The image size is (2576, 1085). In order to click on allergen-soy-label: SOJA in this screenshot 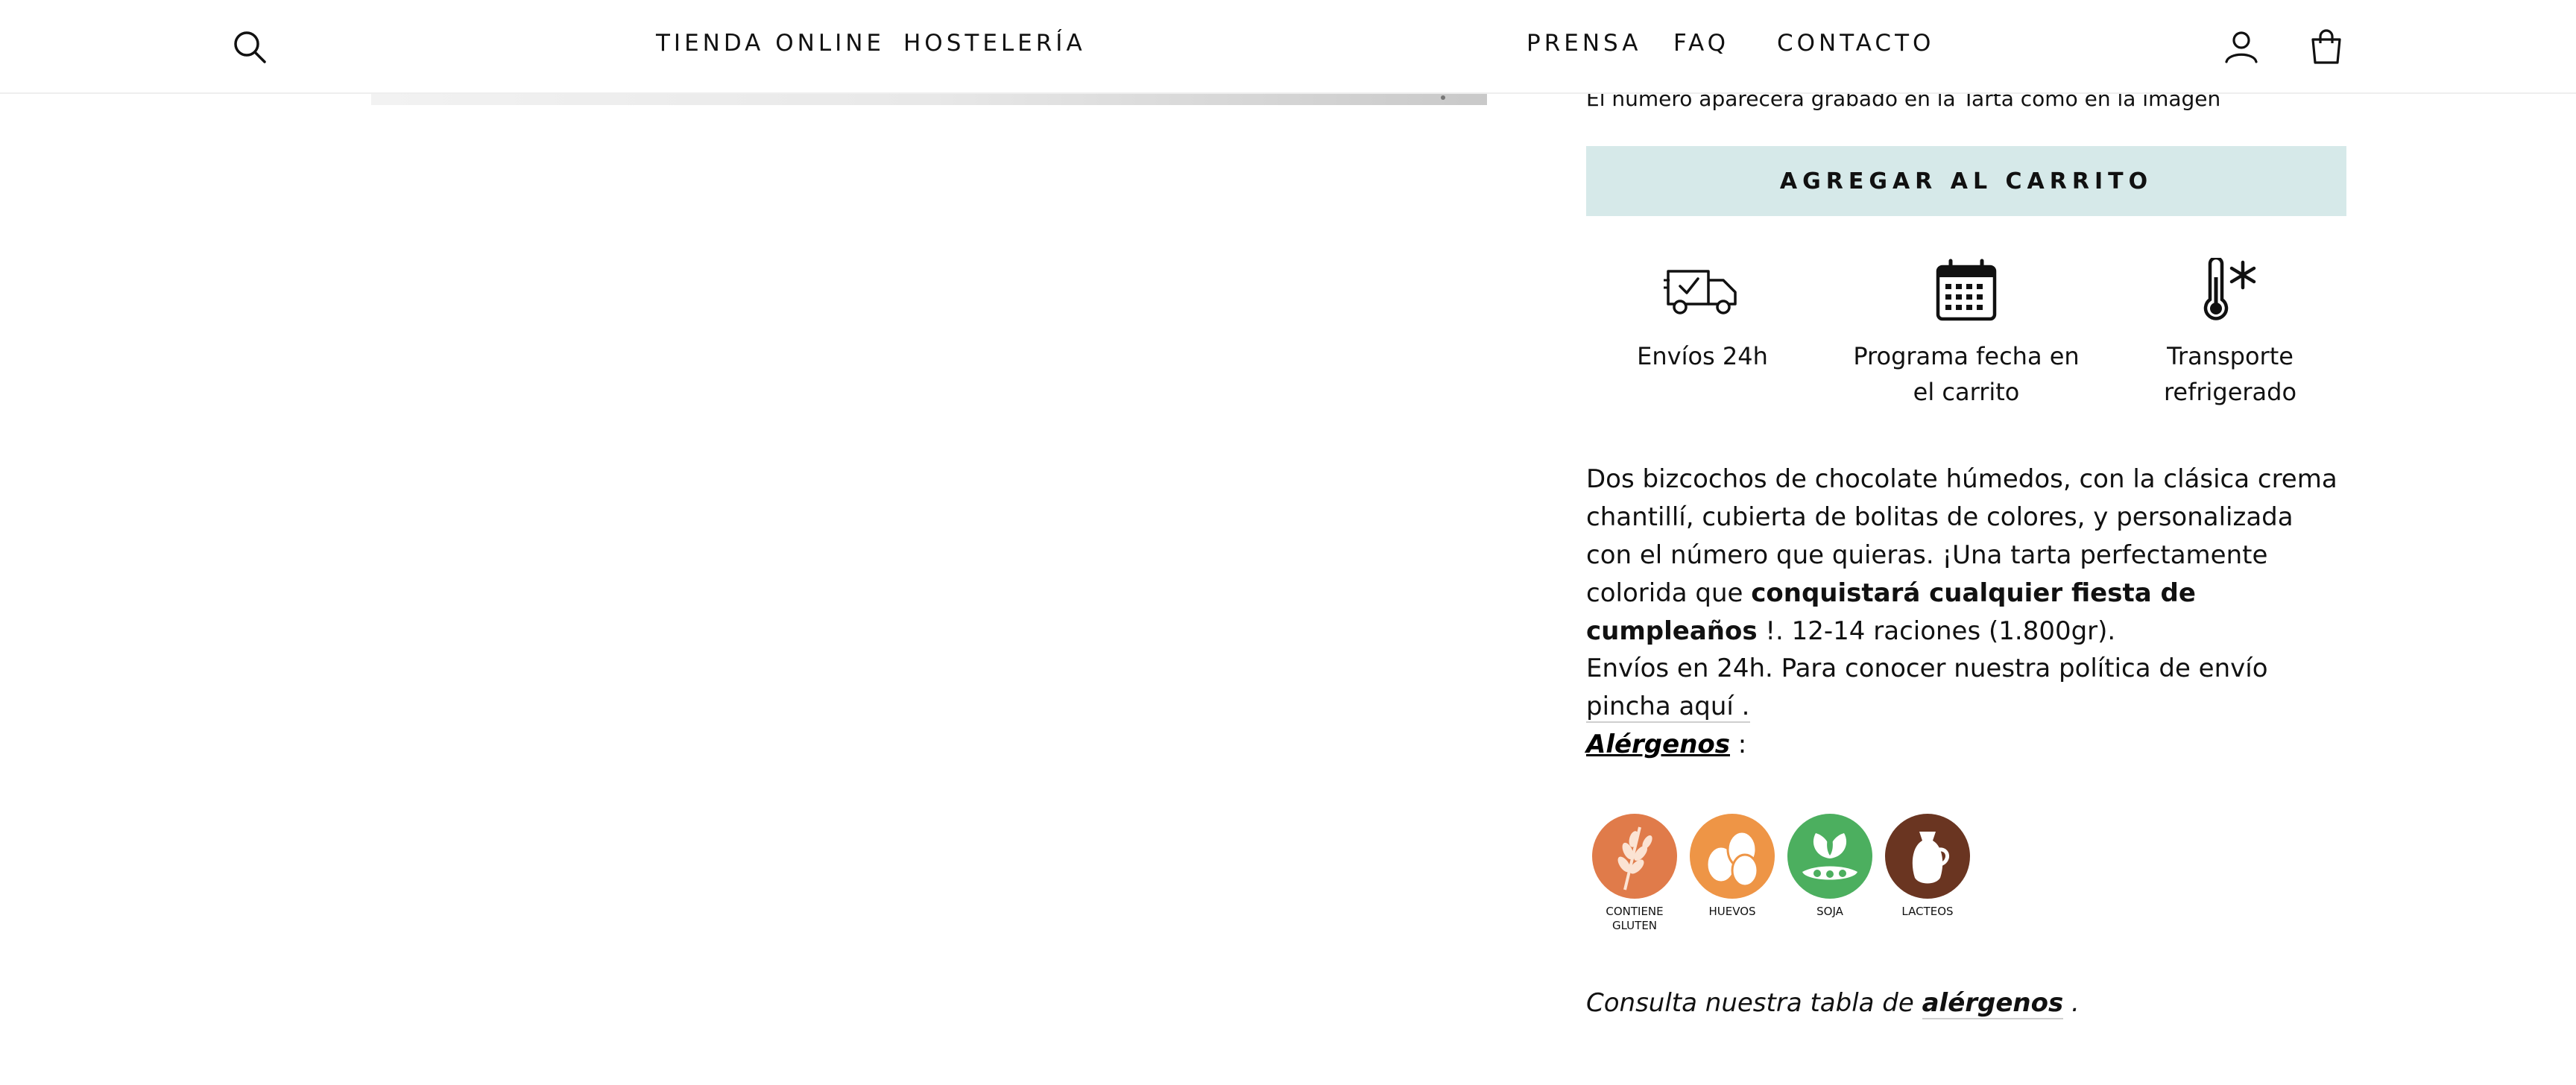, I will do `click(1829, 912)`.